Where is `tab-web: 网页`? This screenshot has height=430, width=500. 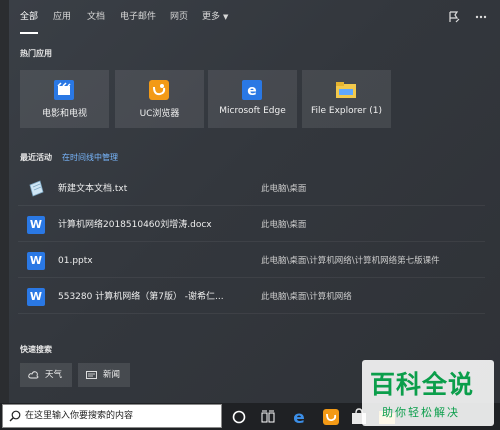
tab-web: 网页 is located at coordinates (179, 17).